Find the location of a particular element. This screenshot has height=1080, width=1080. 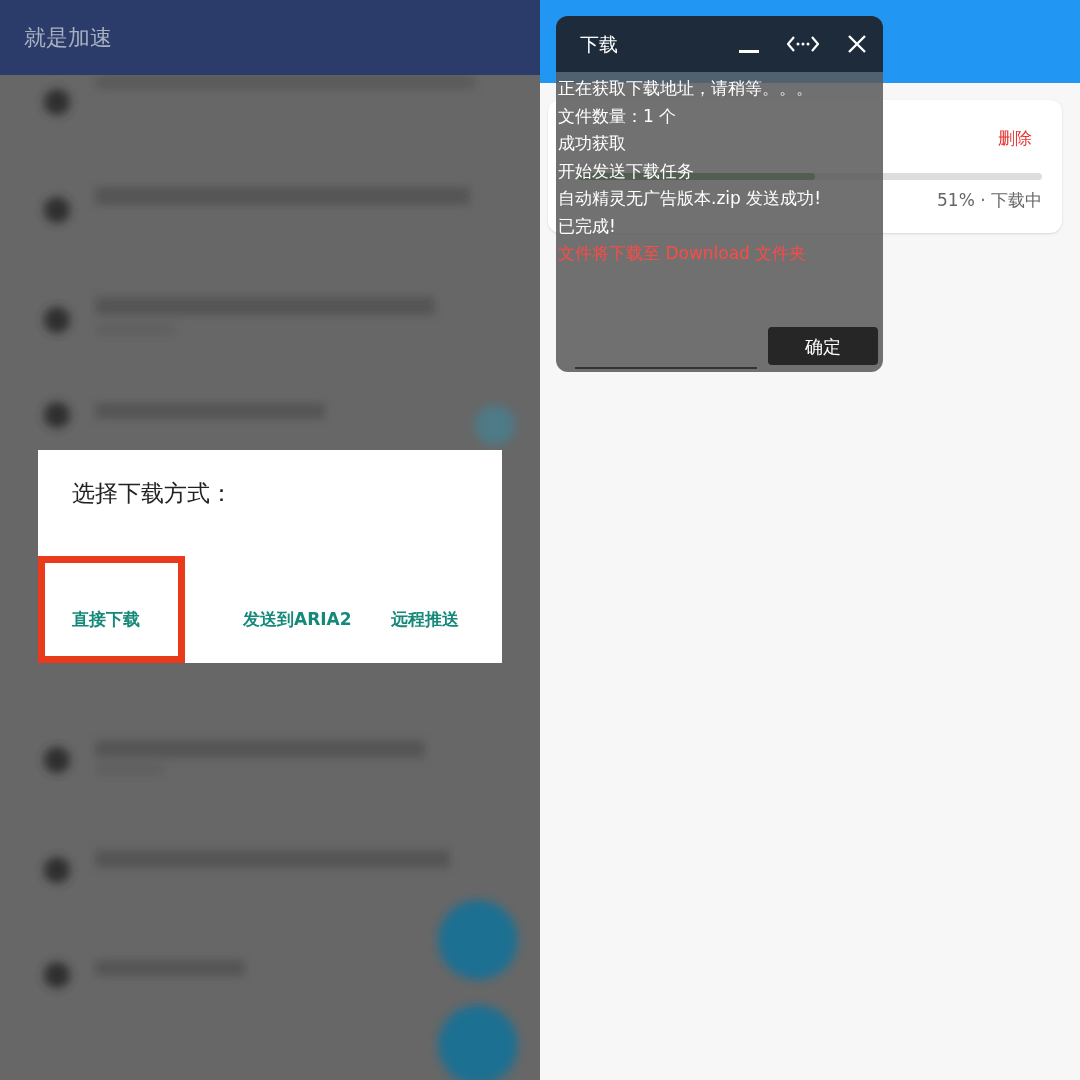

download-status: 51% · 下载中 is located at coordinates (989, 200).